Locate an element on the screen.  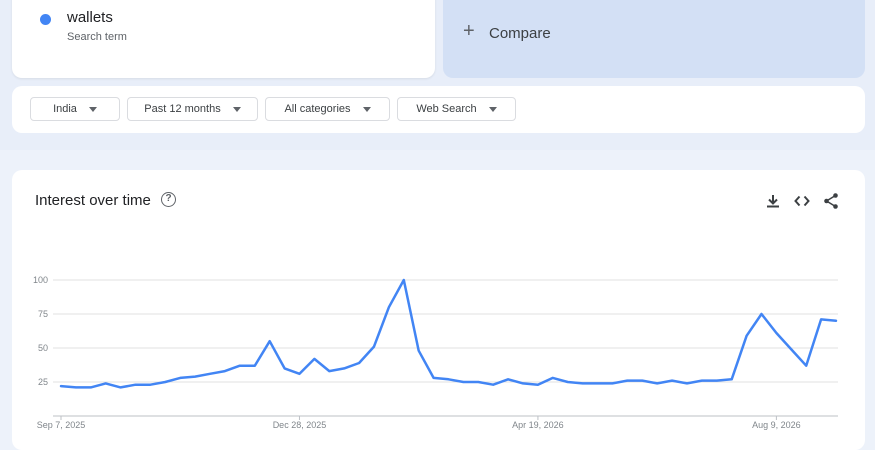
compare-label: Compare is located at coordinates (520, 33).